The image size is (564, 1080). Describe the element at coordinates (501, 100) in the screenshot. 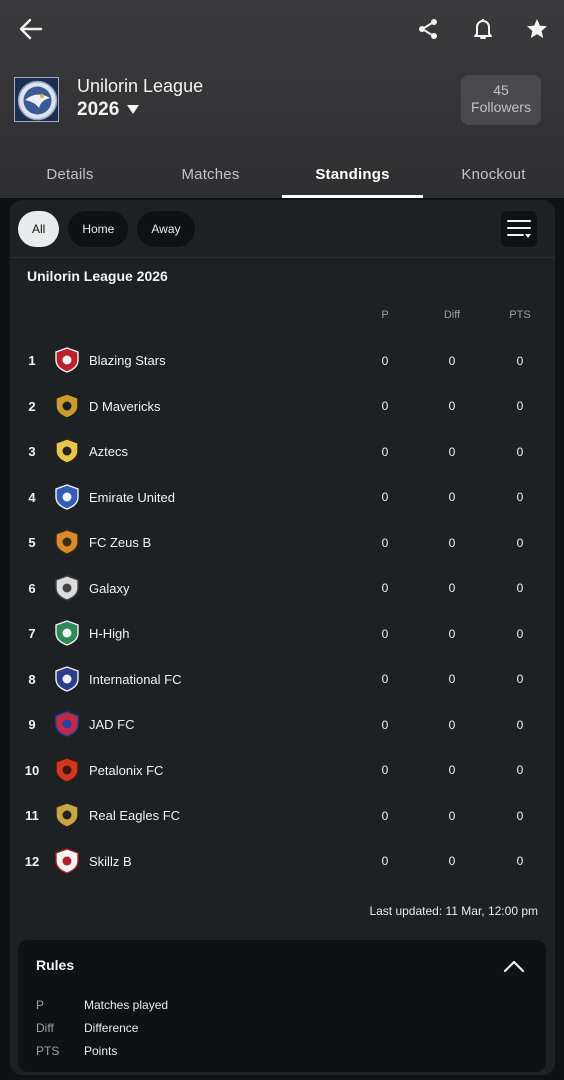

I see `followers-button: 45 Followers` at that location.